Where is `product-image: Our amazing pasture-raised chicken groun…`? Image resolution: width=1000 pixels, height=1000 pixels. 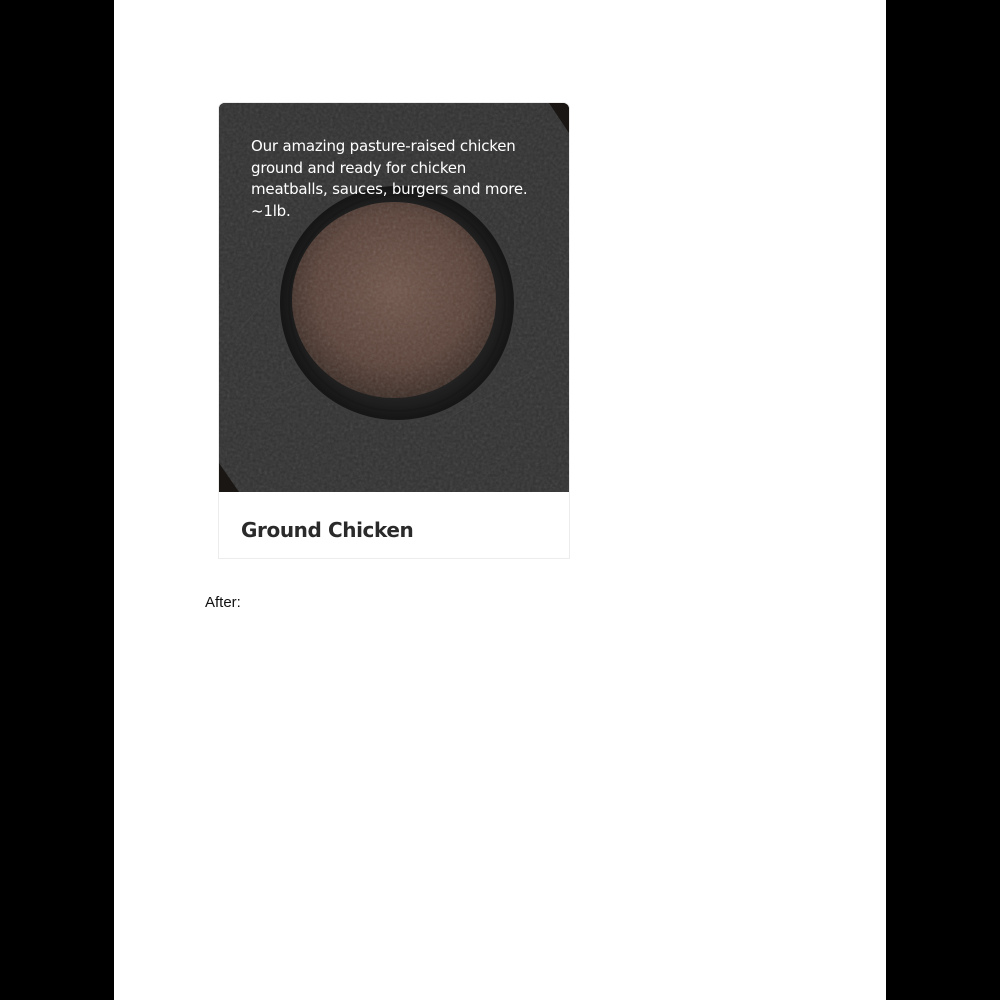
product-image: Our amazing pasture-raised chicken groun… is located at coordinates (394, 297).